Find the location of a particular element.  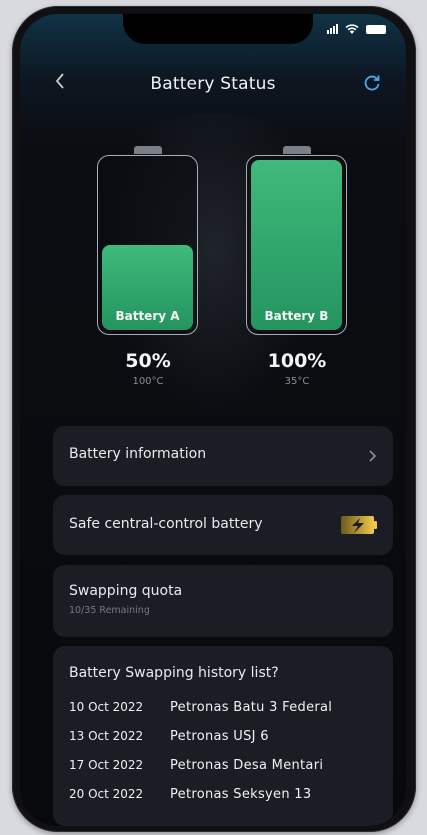

header: Battery Status is located at coordinates (213, 85).